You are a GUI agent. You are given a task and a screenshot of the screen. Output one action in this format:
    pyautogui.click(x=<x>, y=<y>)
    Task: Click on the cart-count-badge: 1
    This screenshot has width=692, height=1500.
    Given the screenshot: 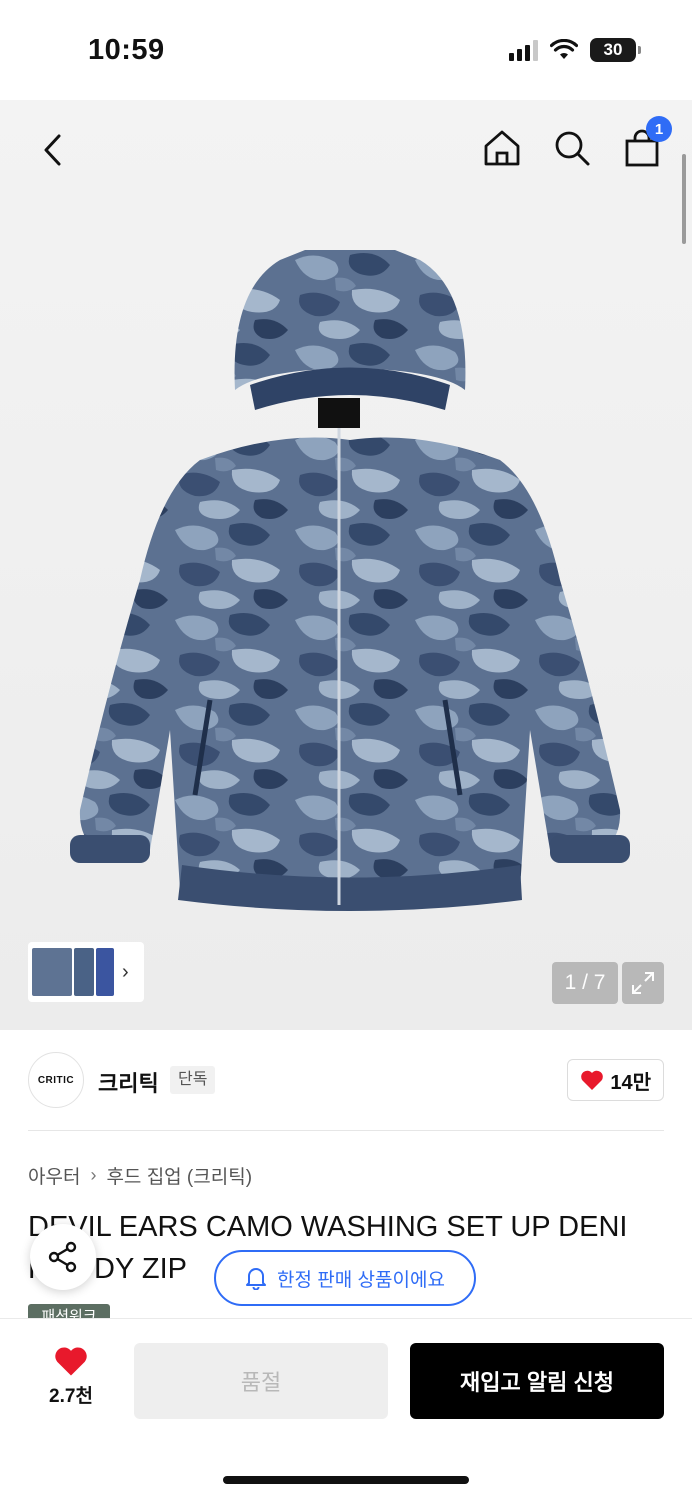 What is the action you would take?
    pyautogui.click(x=659, y=129)
    